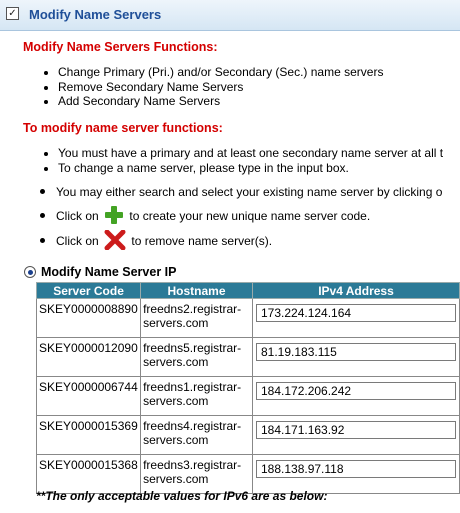  I want to click on remove-x-icon, so click(115, 240).